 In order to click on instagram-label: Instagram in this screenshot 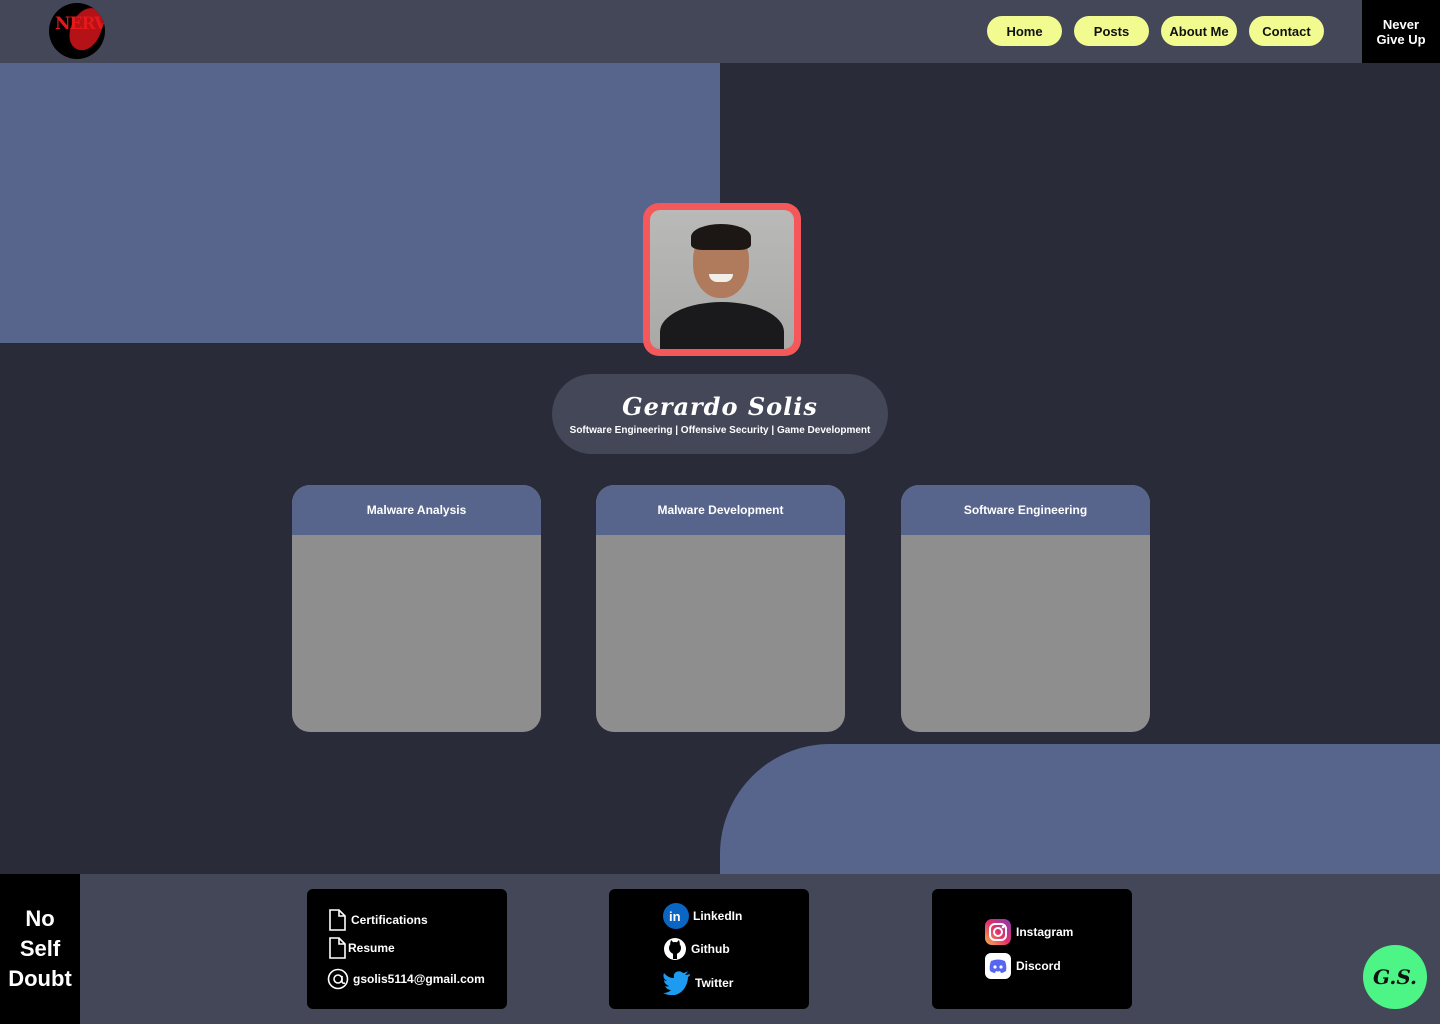, I will do `click(1045, 932)`.